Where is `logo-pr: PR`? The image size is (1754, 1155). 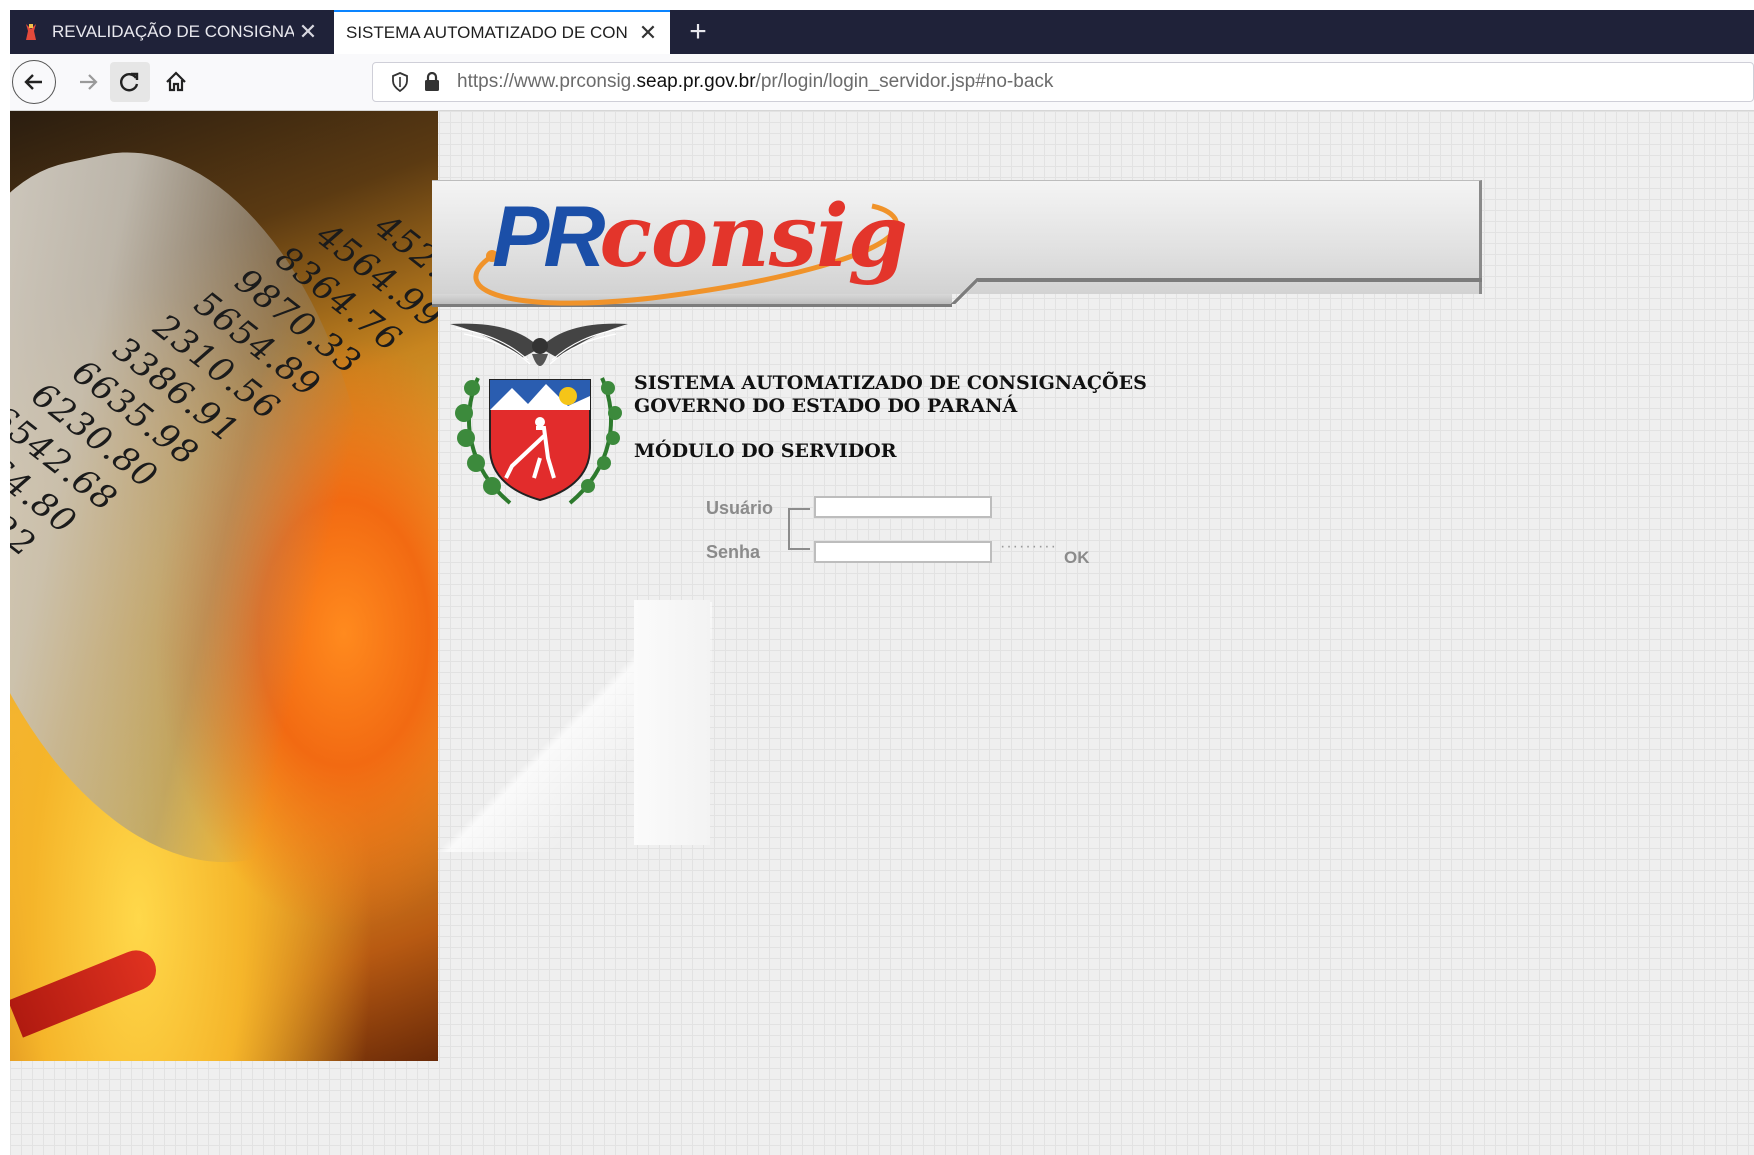 logo-pr: PR is located at coordinates (548, 237).